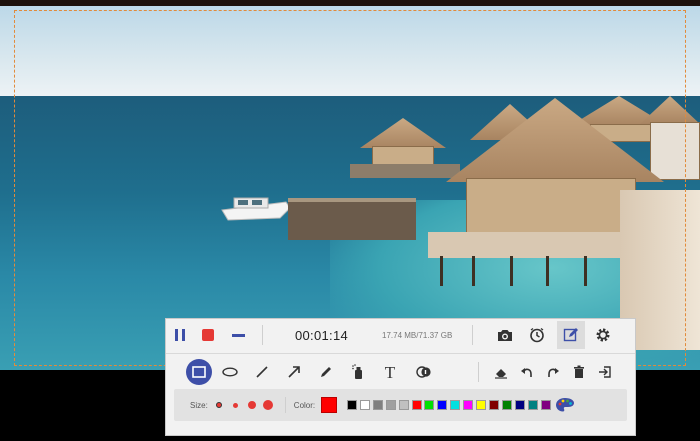 Image resolution: width=700 pixels, height=441 pixels. I want to click on exit-edit-button, so click(605, 372).